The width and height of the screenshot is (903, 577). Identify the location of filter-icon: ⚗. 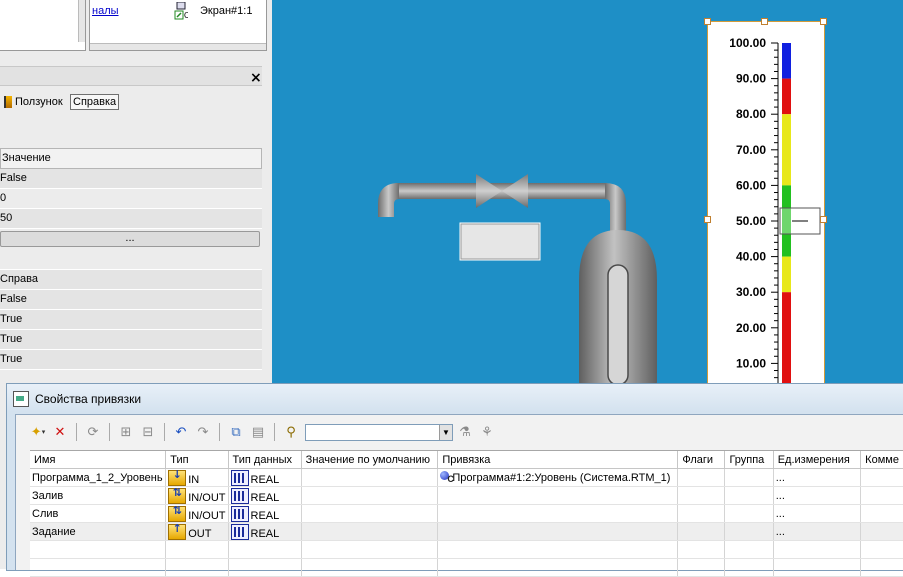
(465, 432).